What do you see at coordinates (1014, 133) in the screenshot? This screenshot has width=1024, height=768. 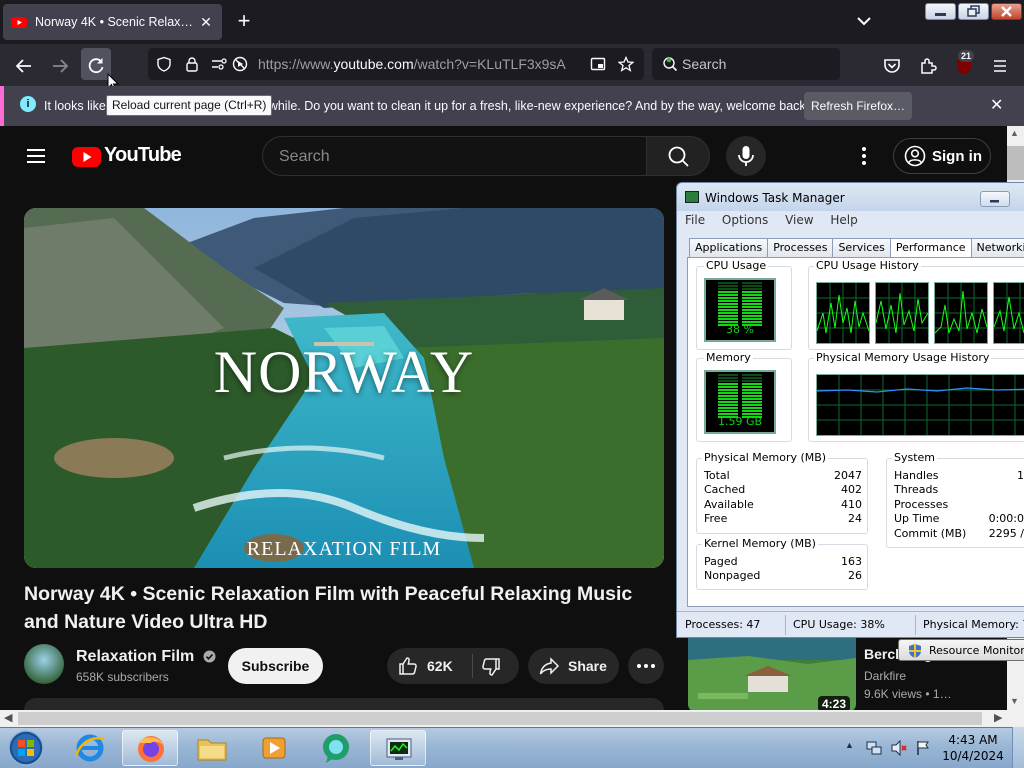 I see `scroll-up-arrow-icon: ▲` at bounding box center [1014, 133].